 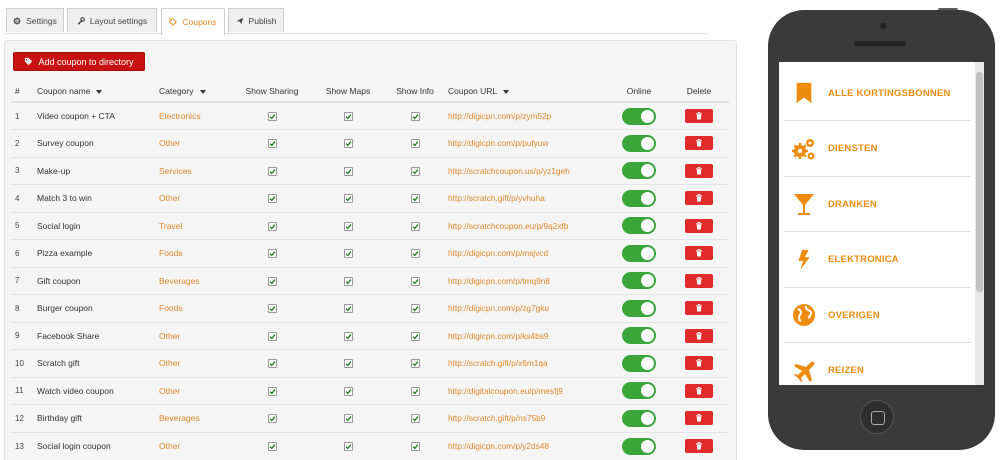 What do you see at coordinates (526, 363) in the screenshot?
I see `coupon-url-link: http://scratch.gift/p/x6m1qa` at bounding box center [526, 363].